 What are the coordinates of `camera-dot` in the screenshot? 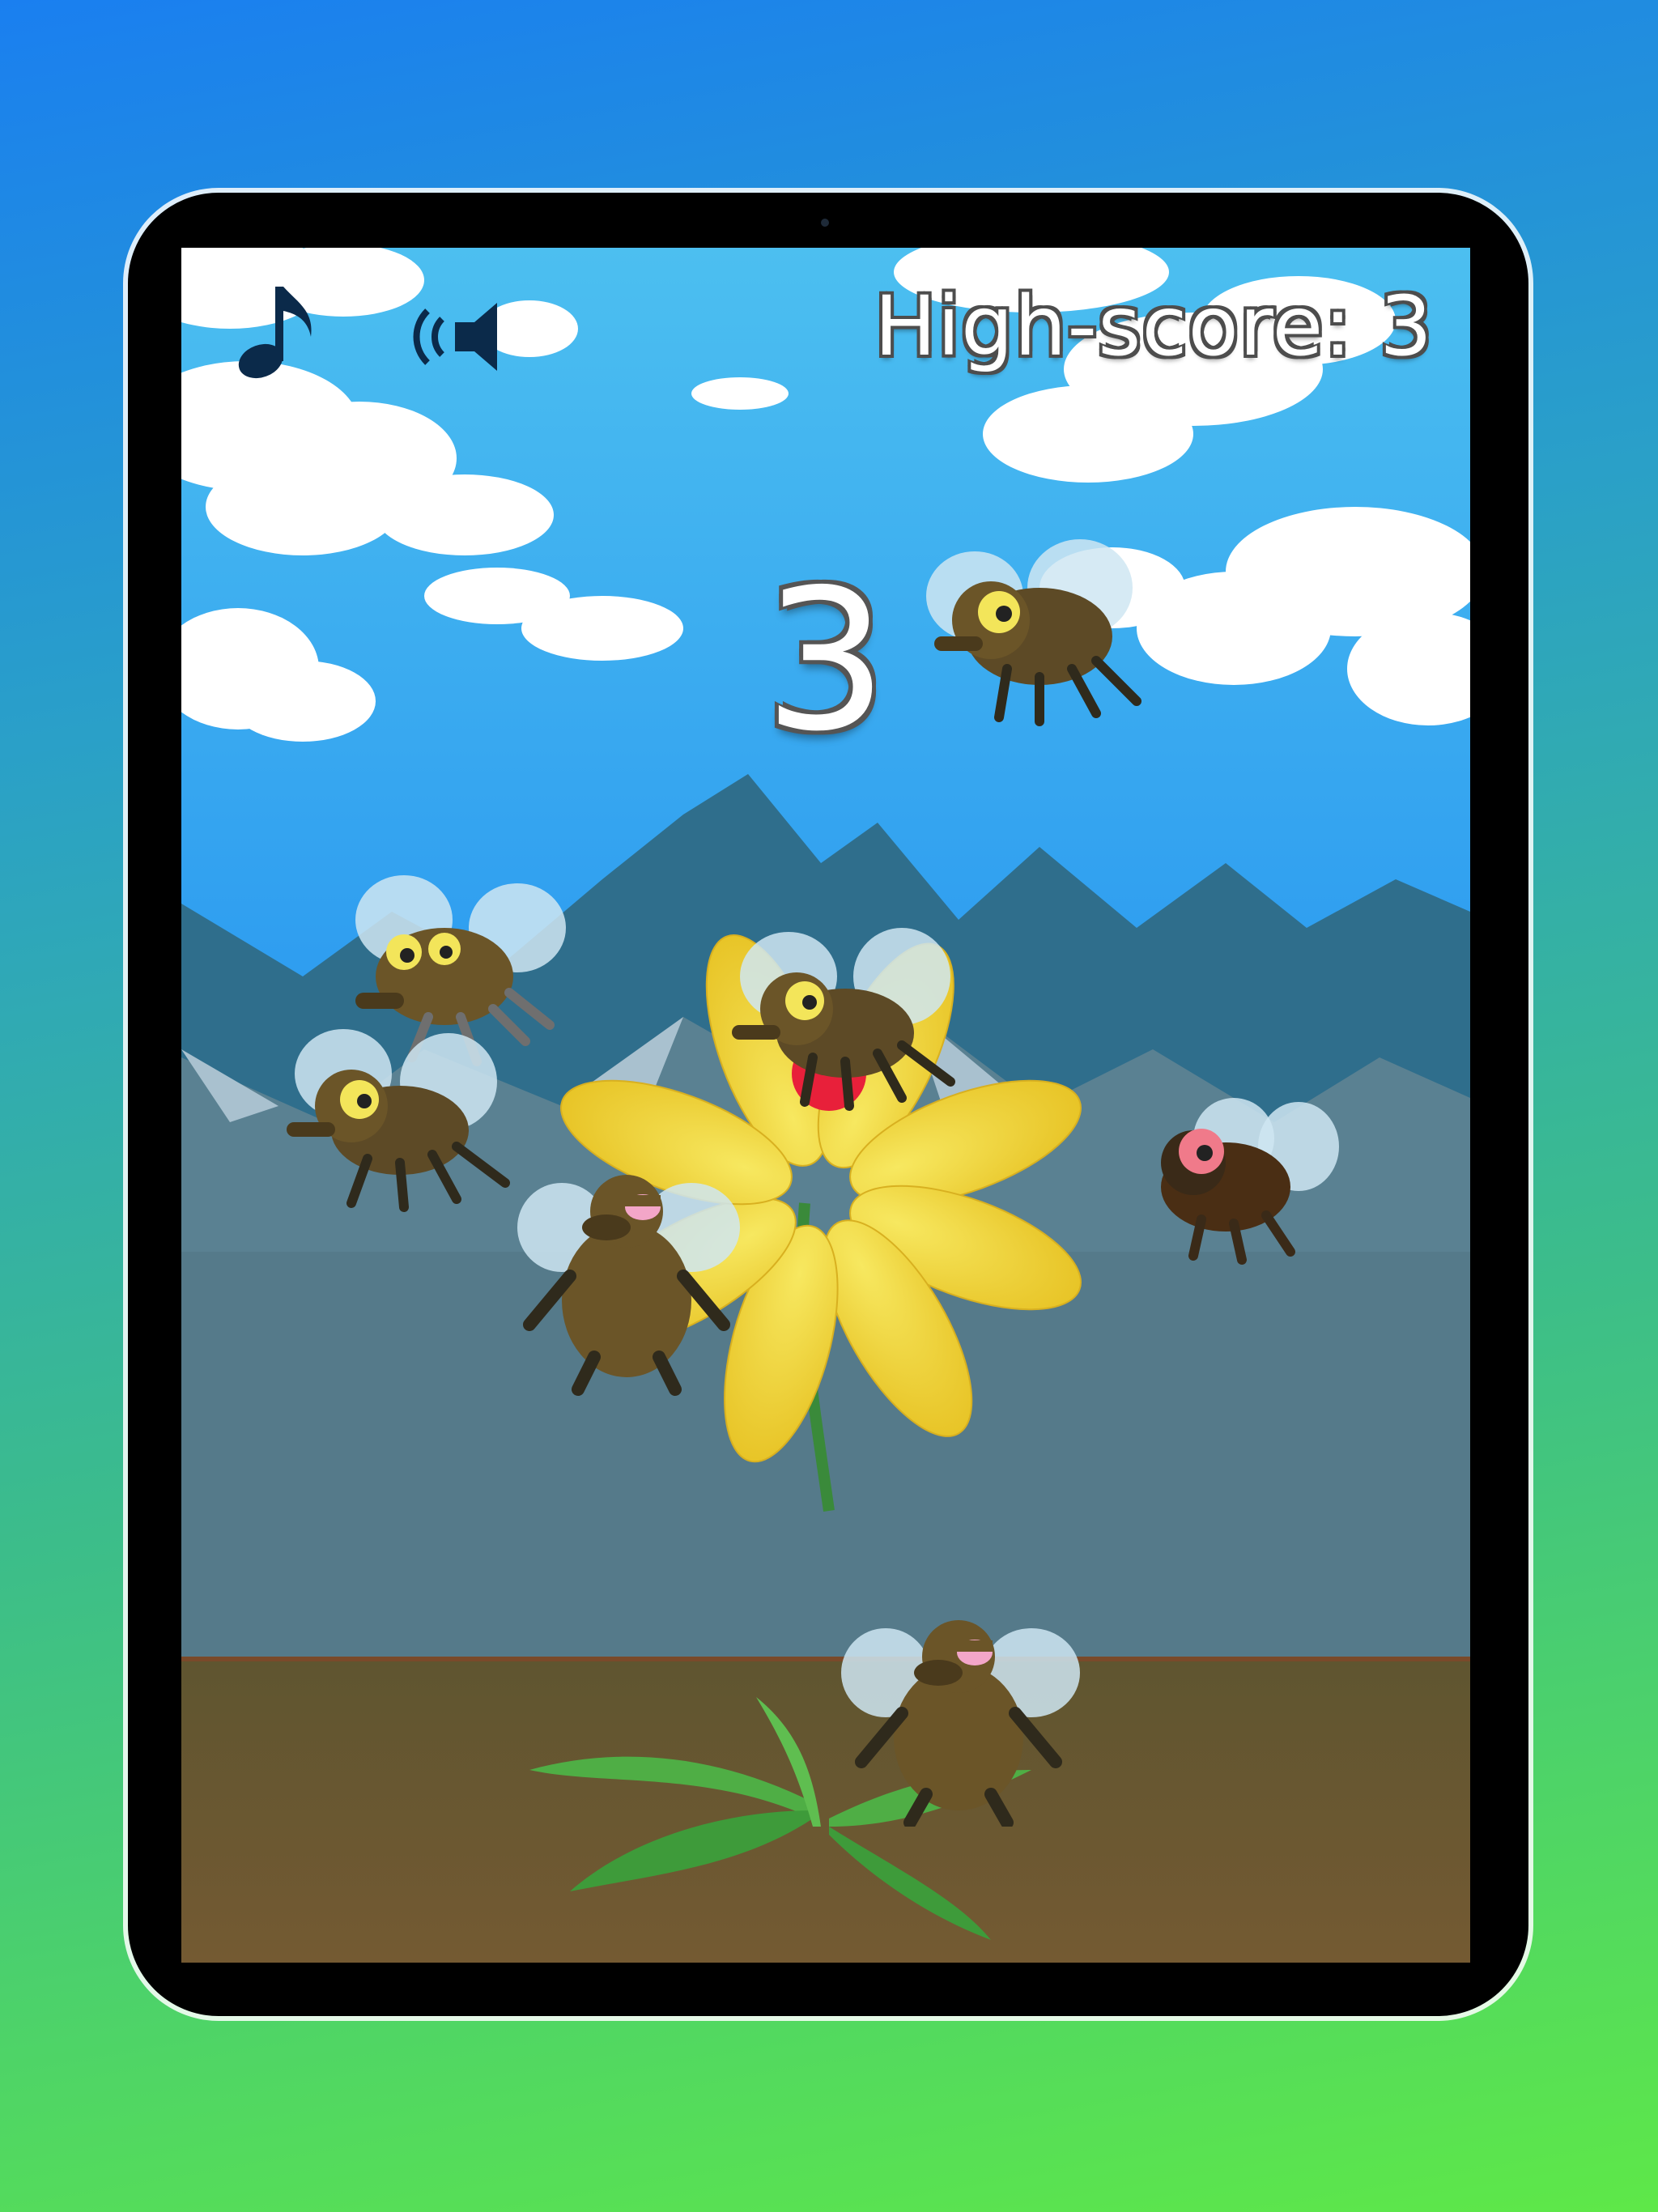 It's located at (825, 223).